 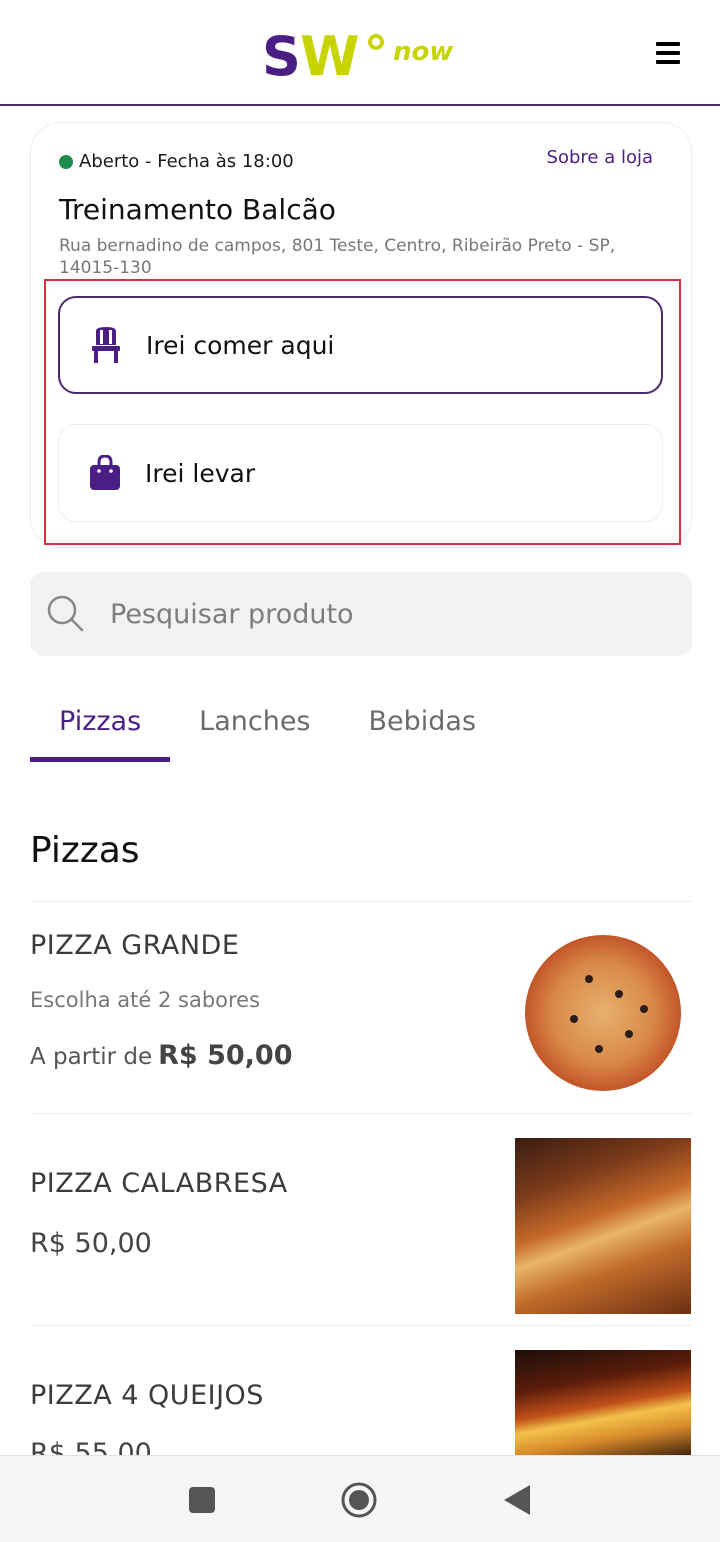 What do you see at coordinates (254, 726) in the screenshot?
I see `tab-lanches: Lanches` at bounding box center [254, 726].